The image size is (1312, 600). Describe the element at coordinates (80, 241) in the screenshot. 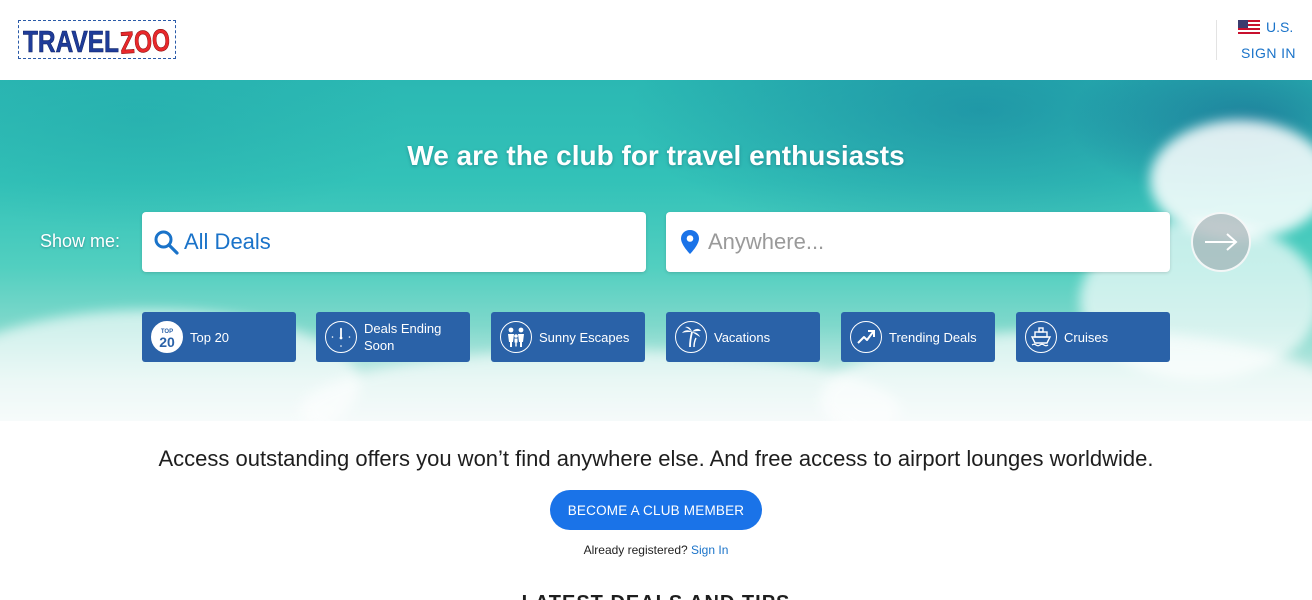

I see `show-me-label: Show me:` at that location.